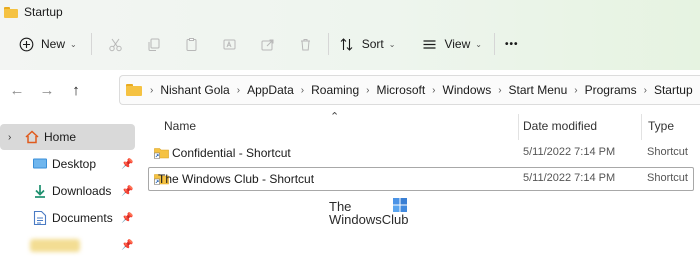  I want to click on rename-icon, so click(230, 44).